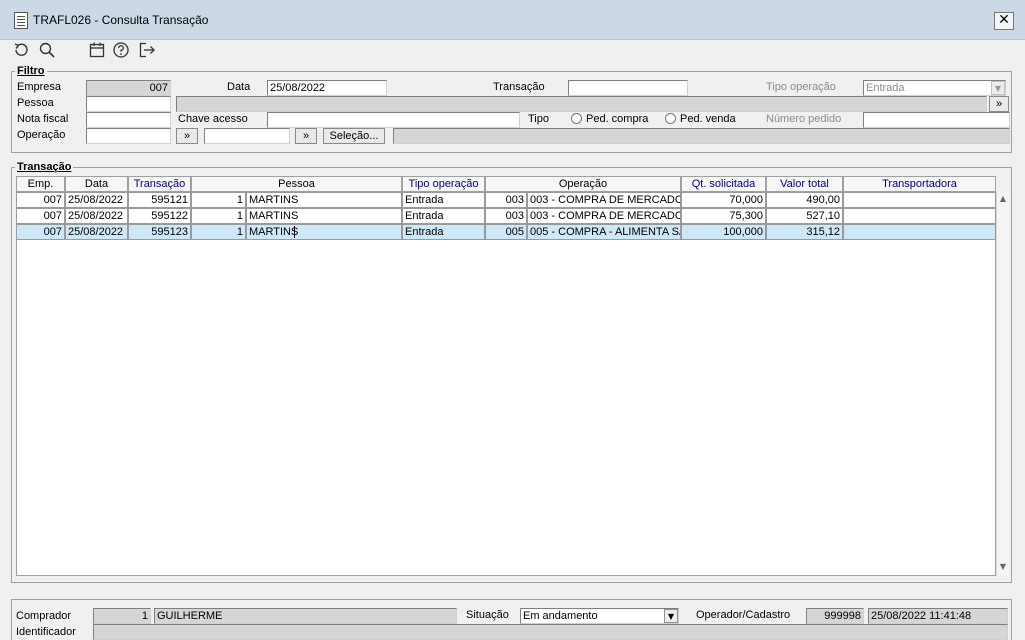 The height and width of the screenshot is (640, 1025). Describe the element at coordinates (581, 104) in the screenshot. I see `pessoa-name-field` at that location.